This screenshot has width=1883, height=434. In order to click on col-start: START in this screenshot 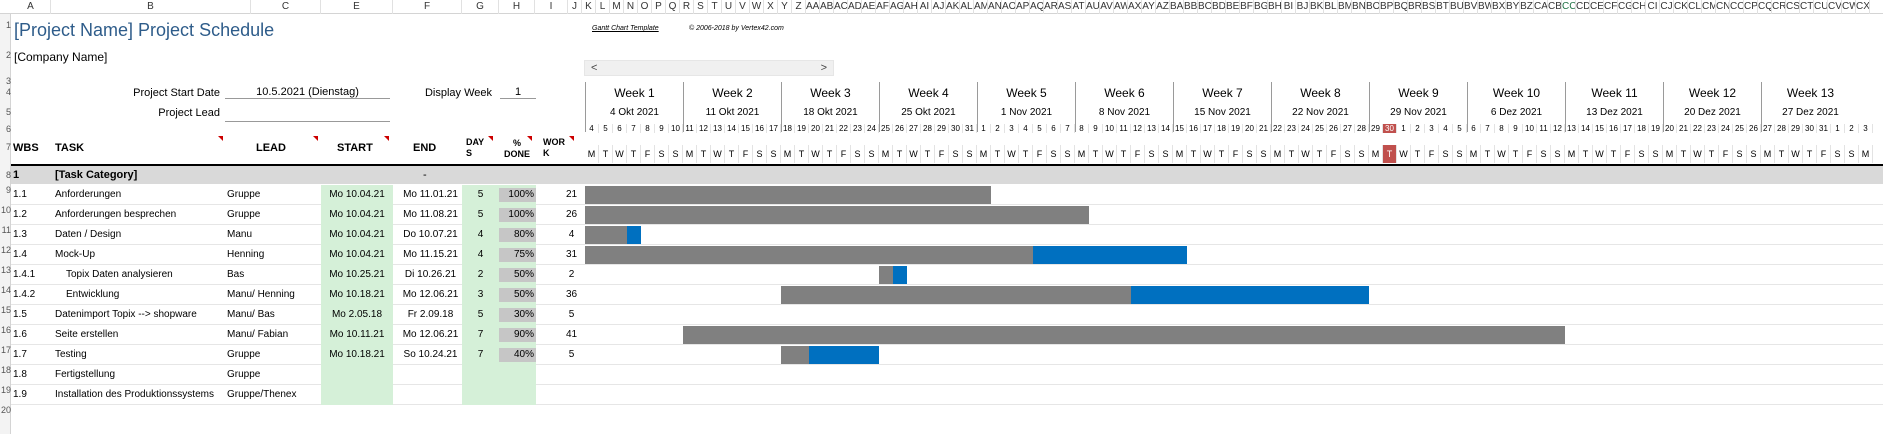, I will do `click(355, 148)`.